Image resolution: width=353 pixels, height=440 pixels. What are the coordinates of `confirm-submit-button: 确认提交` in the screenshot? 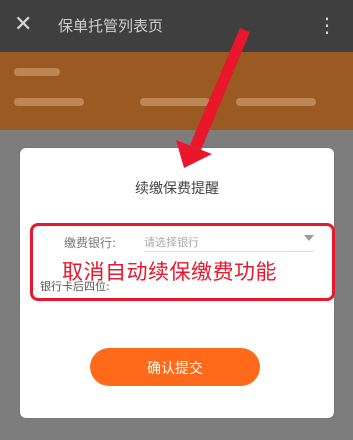 It's located at (175, 367).